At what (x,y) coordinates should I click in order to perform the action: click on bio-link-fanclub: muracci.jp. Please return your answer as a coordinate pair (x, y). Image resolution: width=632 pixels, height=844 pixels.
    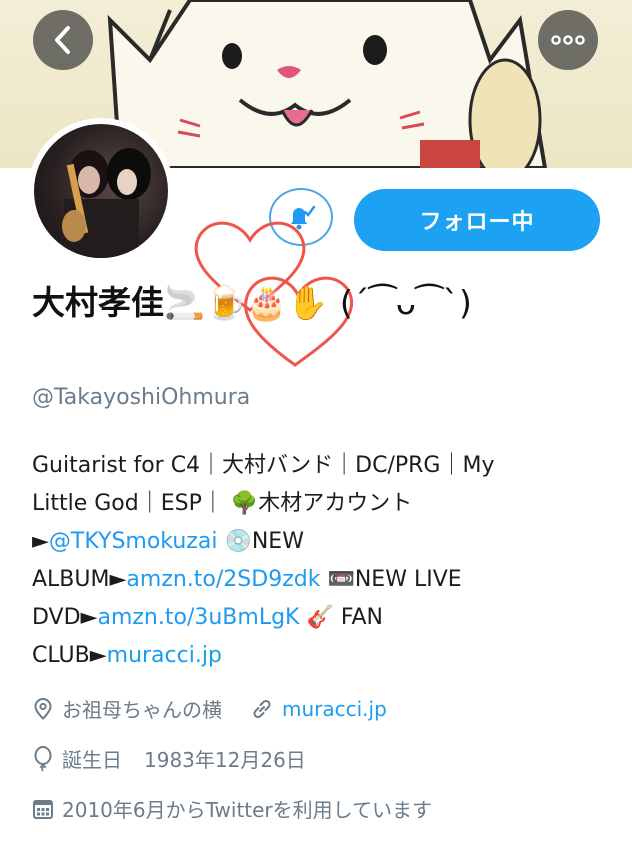
    Looking at the image, I should click on (164, 655).